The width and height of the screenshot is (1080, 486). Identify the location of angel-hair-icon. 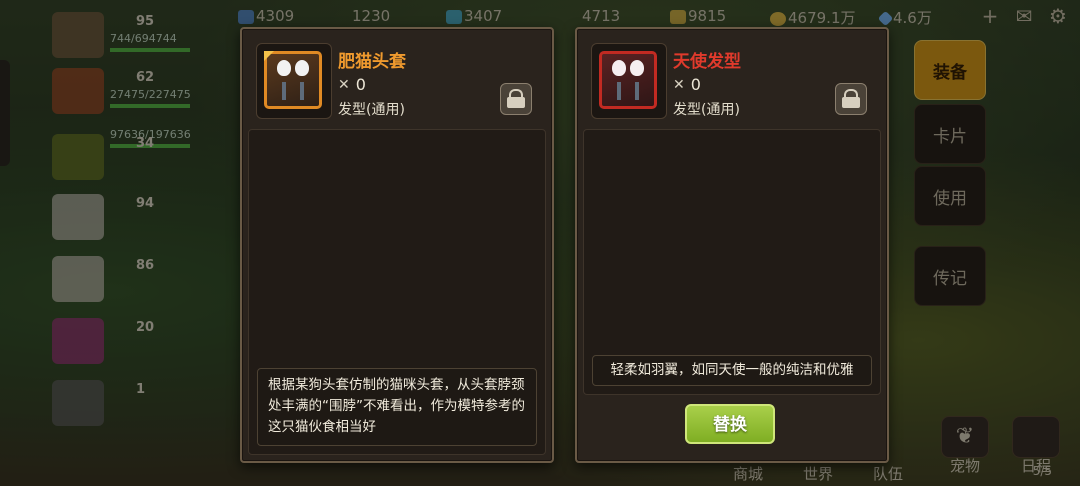
(628, 80).